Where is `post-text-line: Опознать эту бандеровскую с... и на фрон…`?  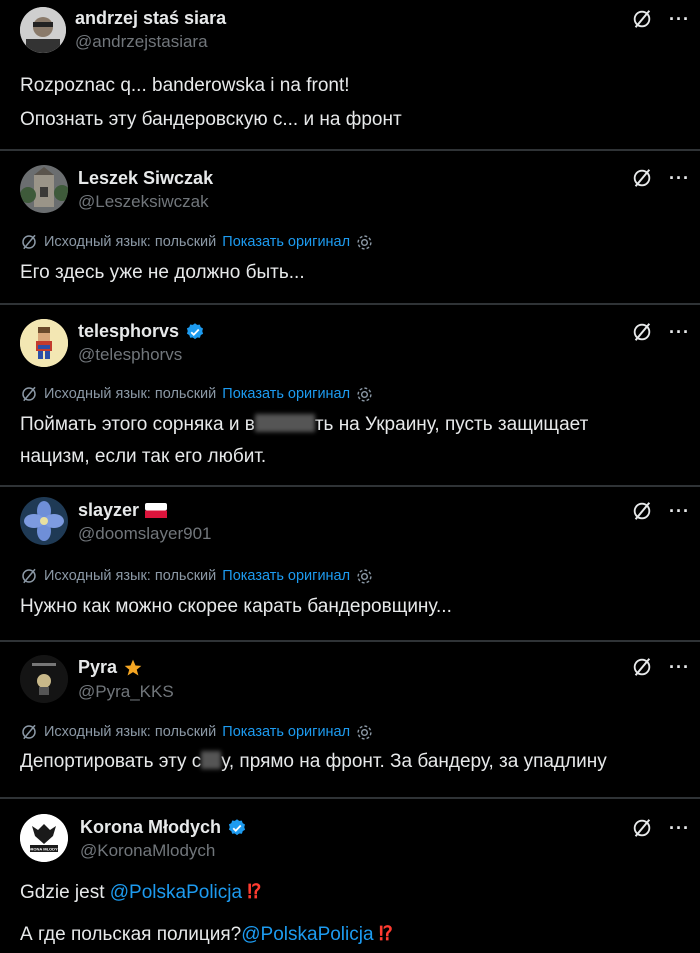 post-text-line: Опознать эту бандеровскую с... и на фрон… is located at coordinates (211, 119).